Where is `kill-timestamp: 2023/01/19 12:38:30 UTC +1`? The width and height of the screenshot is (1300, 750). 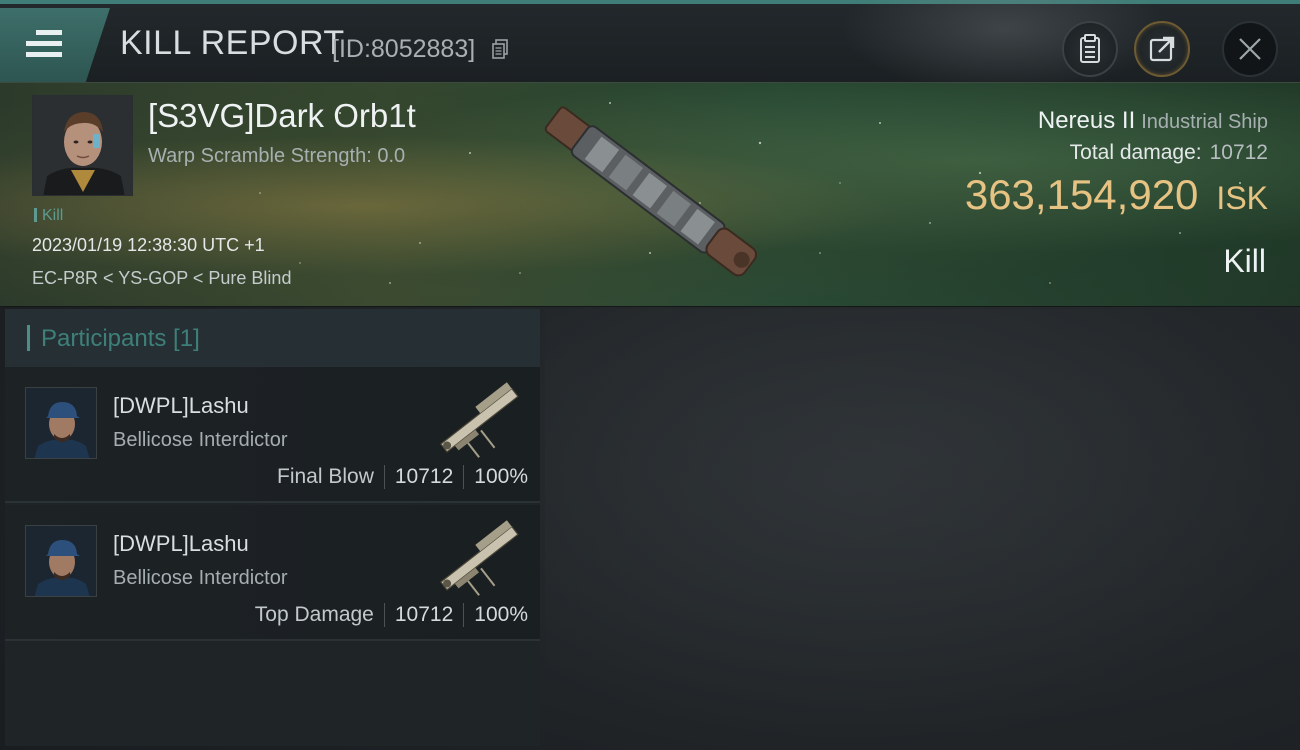 kill-timestamp: 2023/01/19 12:38:30 UTC +1 is located at coordinates (148, 245).